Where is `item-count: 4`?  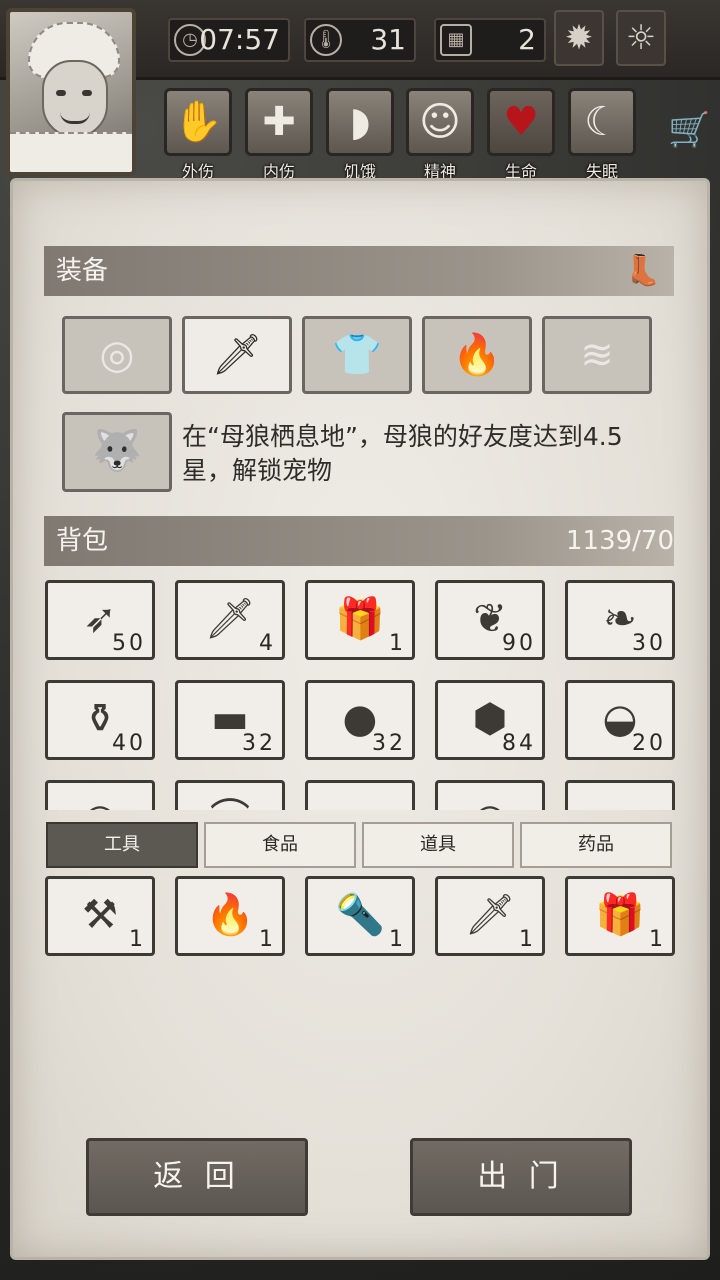 item-count: 4 is located at coordinates (267, 643).